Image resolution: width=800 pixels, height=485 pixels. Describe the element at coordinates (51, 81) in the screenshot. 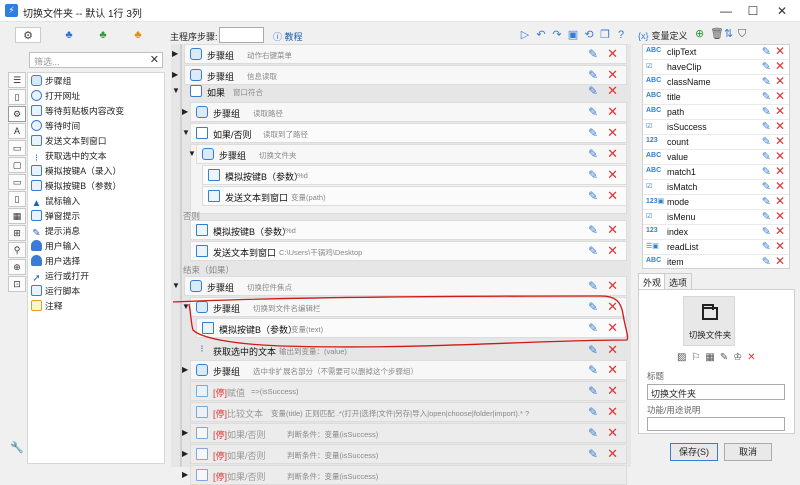

I see `command-item: 步骤组` at that location.